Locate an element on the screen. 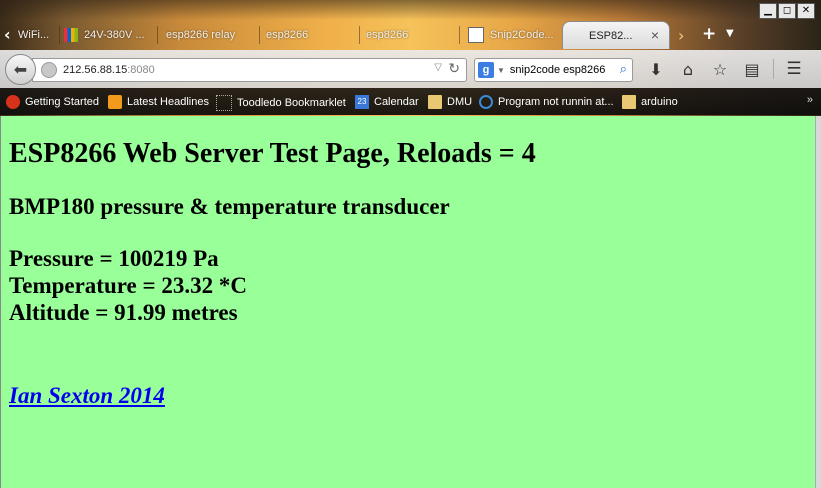 The height and width of the screenshot is (488, 821). back-button: ⬅ is located at coordinates (20, 69).